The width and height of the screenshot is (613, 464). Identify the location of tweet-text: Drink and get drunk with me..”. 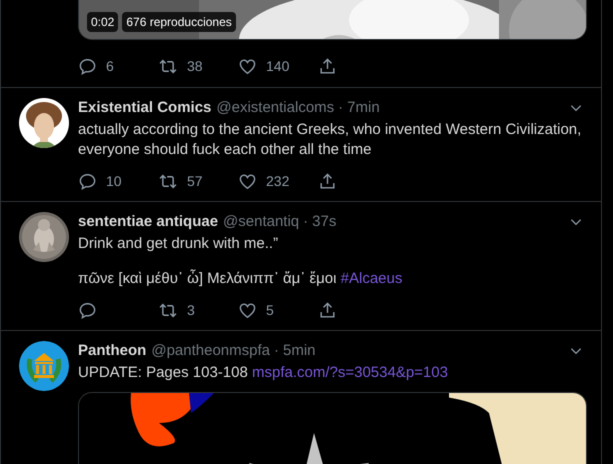
(179, 244).